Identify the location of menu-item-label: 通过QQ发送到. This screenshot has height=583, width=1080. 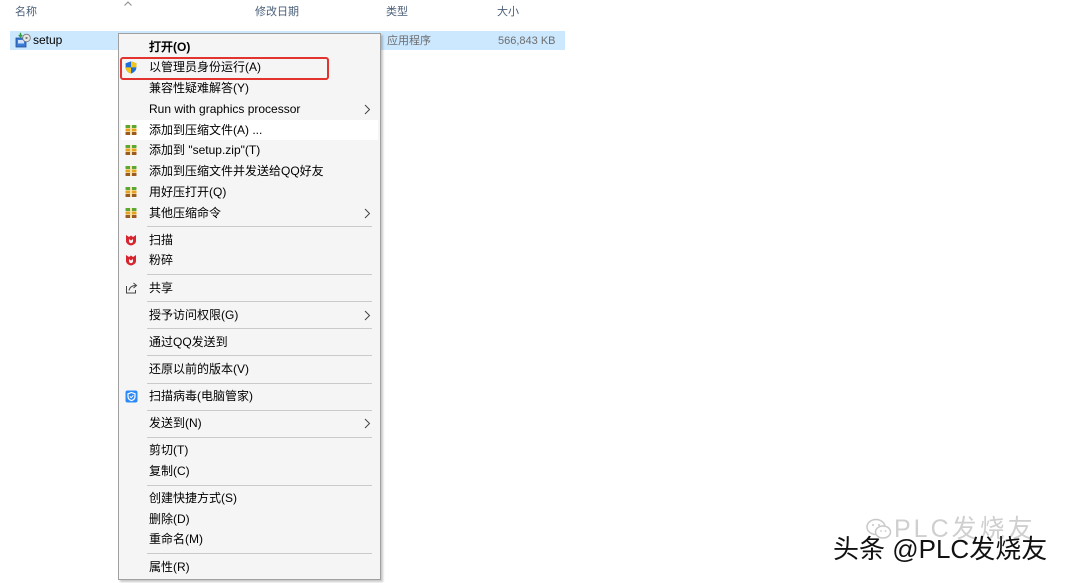
(188, 341).